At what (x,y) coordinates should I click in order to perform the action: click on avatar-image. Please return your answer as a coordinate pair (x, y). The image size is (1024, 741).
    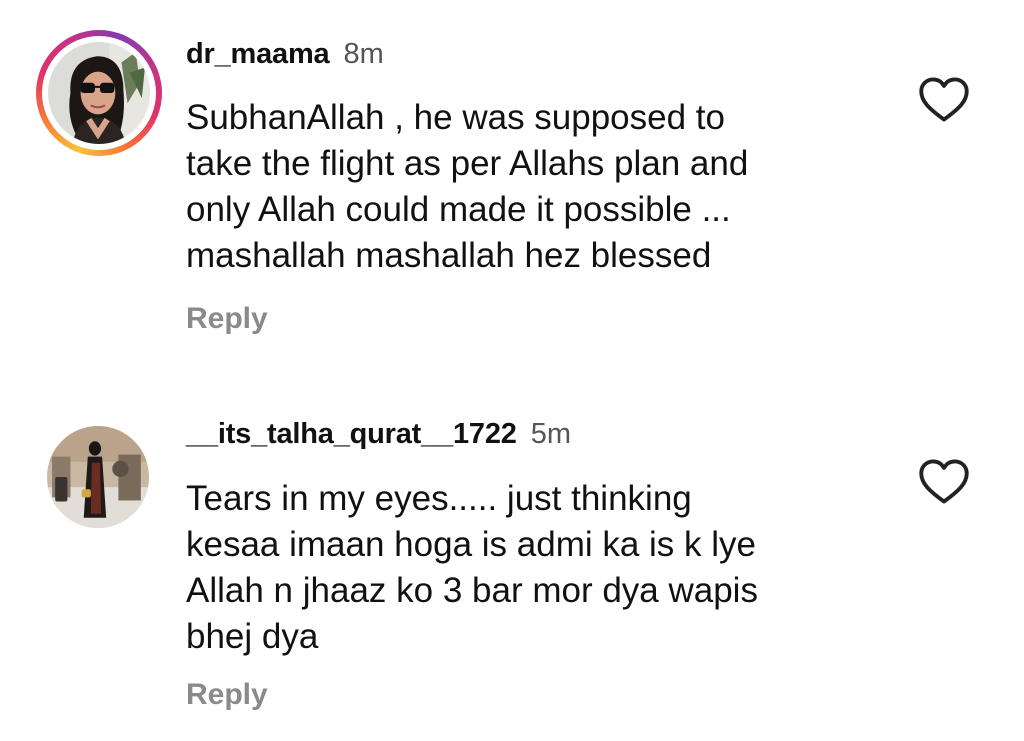
    Looking at the image, I should click on (99, 93).